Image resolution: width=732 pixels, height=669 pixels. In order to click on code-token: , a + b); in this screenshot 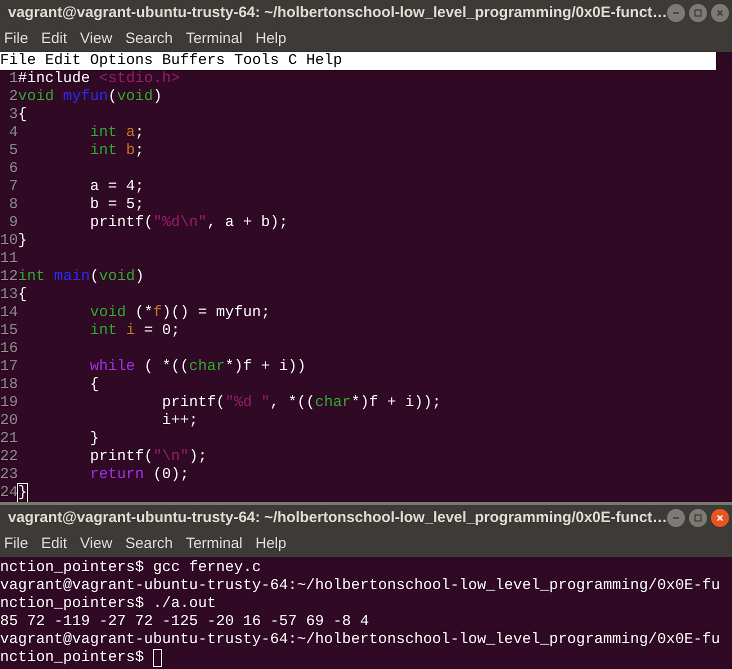, I will do `click(247, 223)`.